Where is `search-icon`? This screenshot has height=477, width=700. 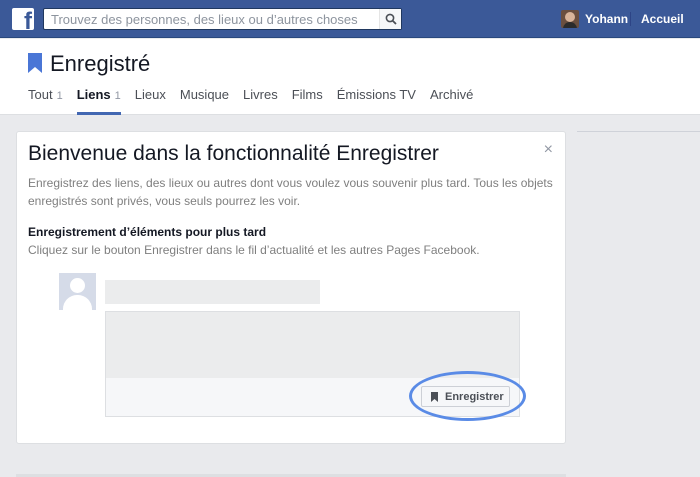 search-icon is located at coordinates (391, 19).